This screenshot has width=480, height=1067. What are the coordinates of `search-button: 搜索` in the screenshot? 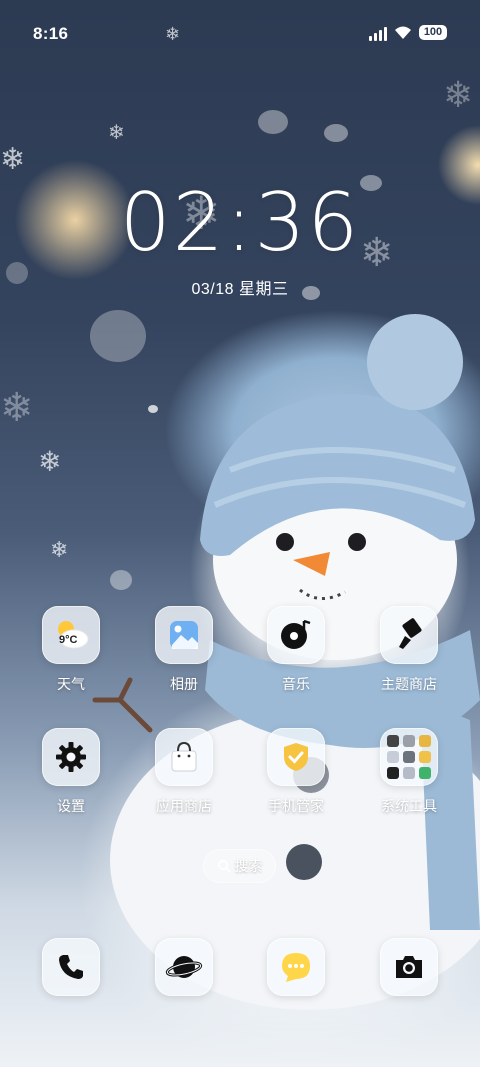 It's located at (239, 866).